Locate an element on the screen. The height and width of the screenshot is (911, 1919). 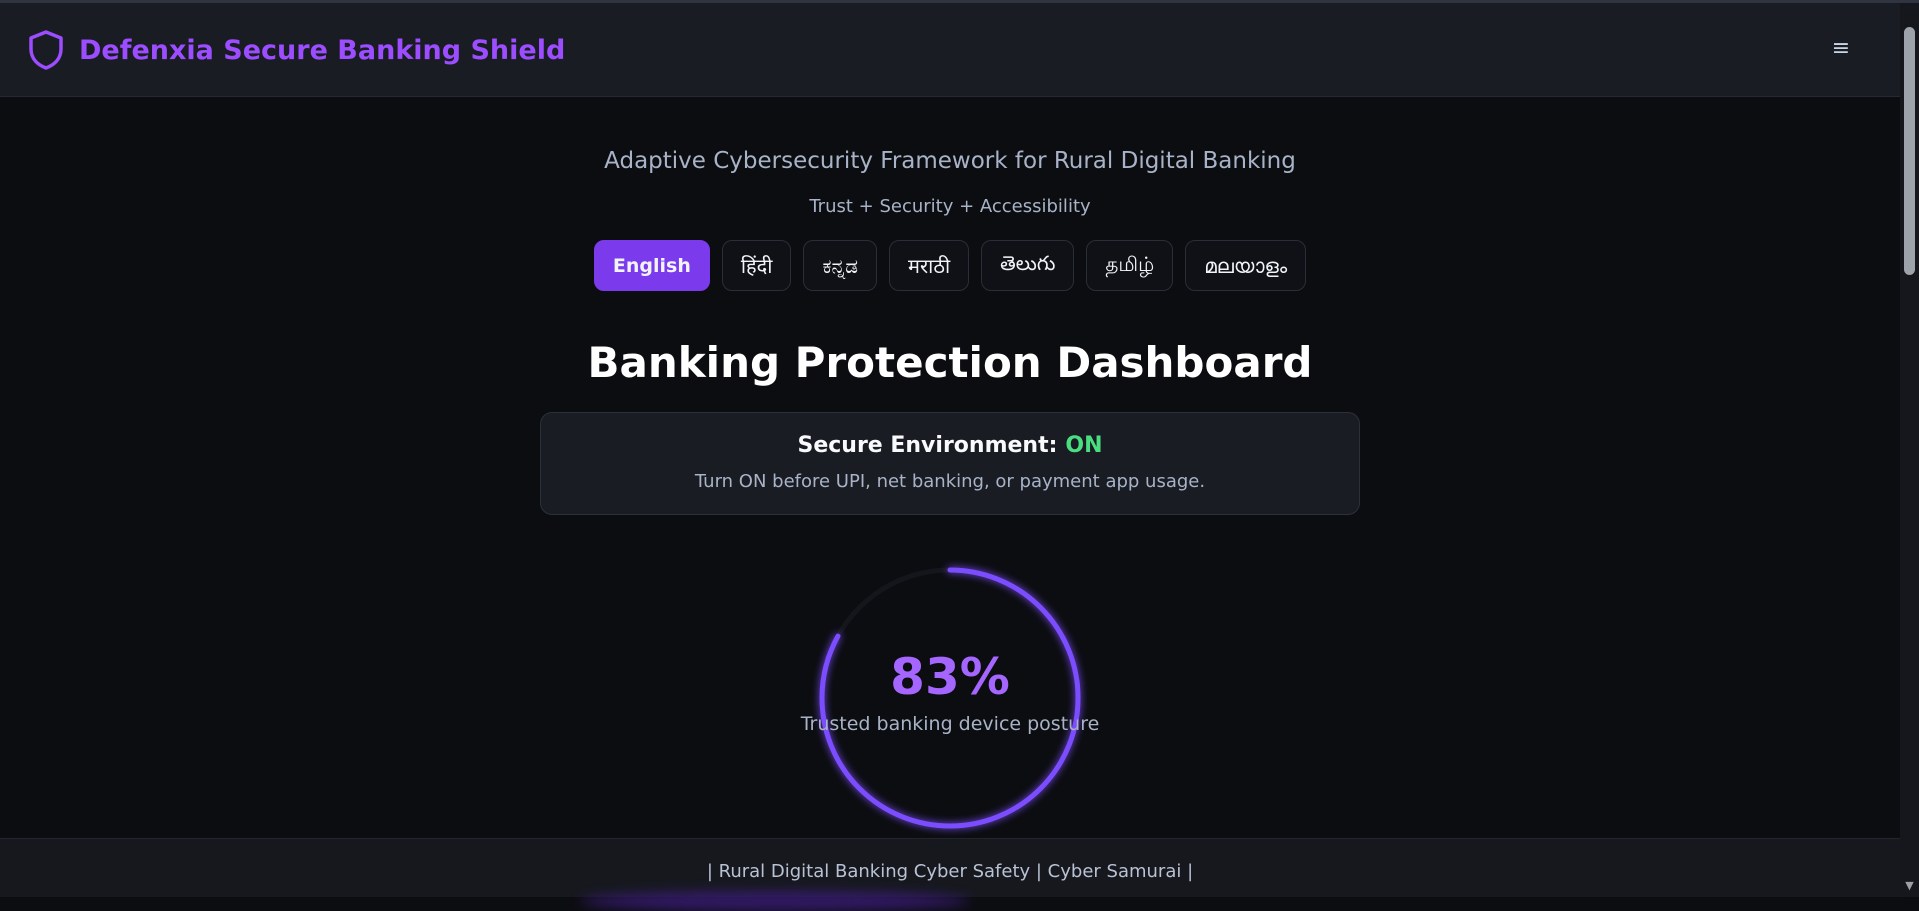
posture-label: Trusted banking device posture is located at coordinates (950, 724).